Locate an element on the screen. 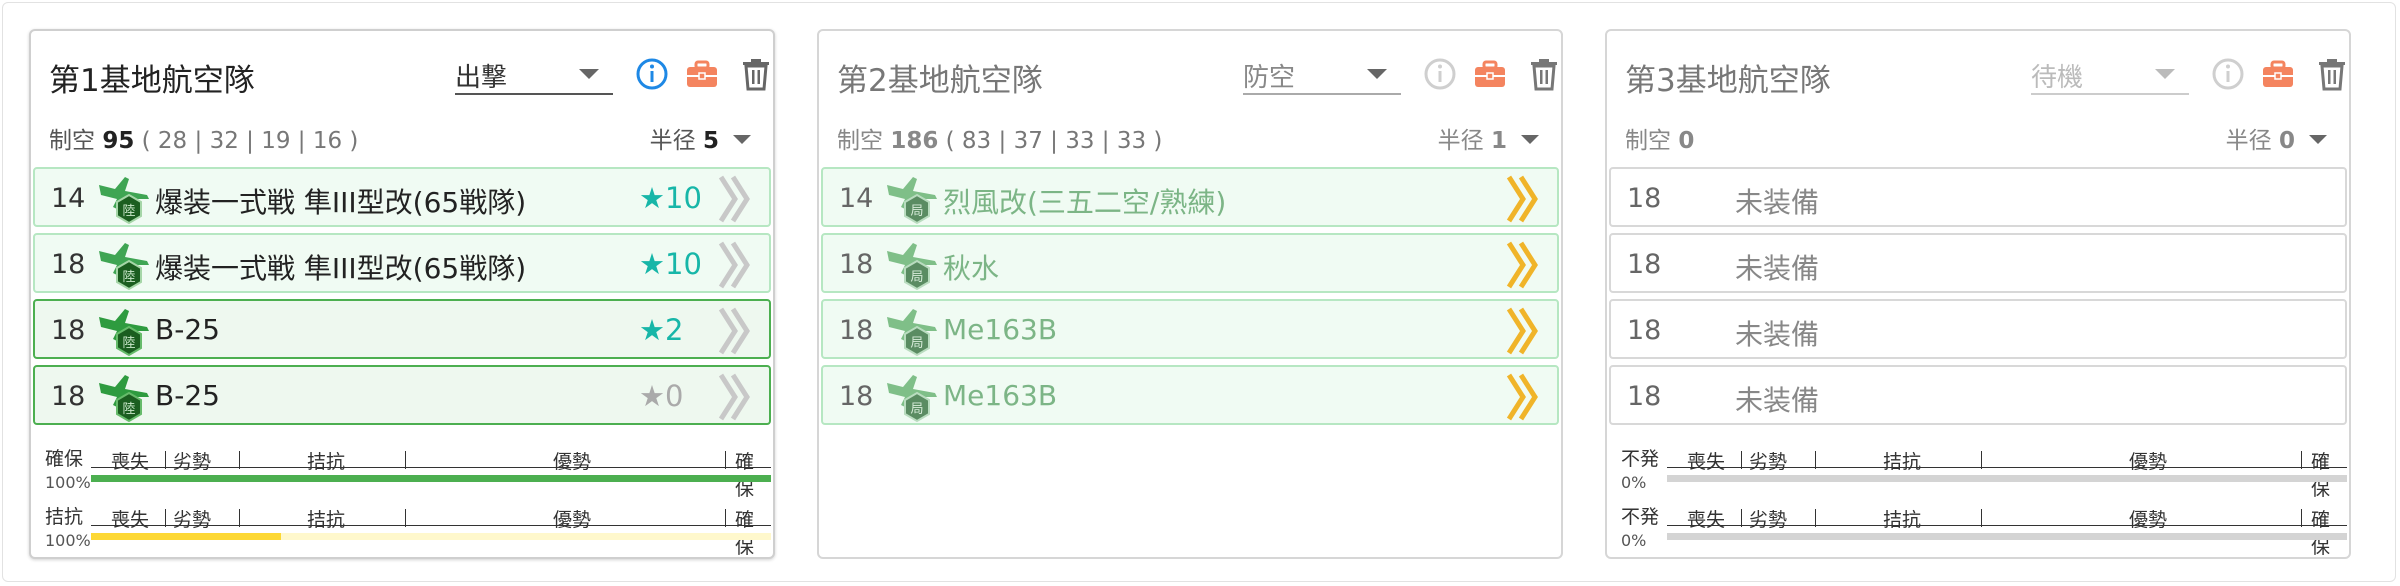  equipment-slot: 18 局 秋水 is located at coordinates (1190, 263).